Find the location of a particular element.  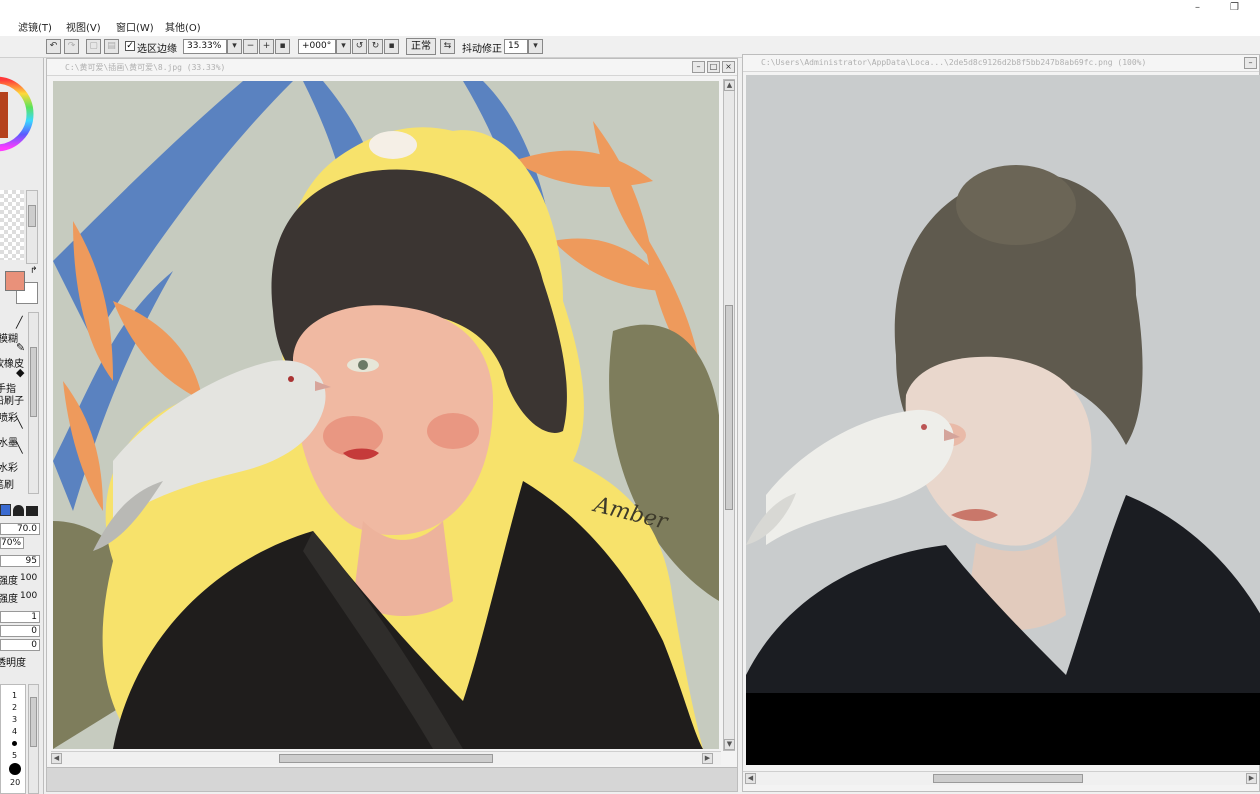

brush-density-field: 70% is located at coordinates (12, 543).